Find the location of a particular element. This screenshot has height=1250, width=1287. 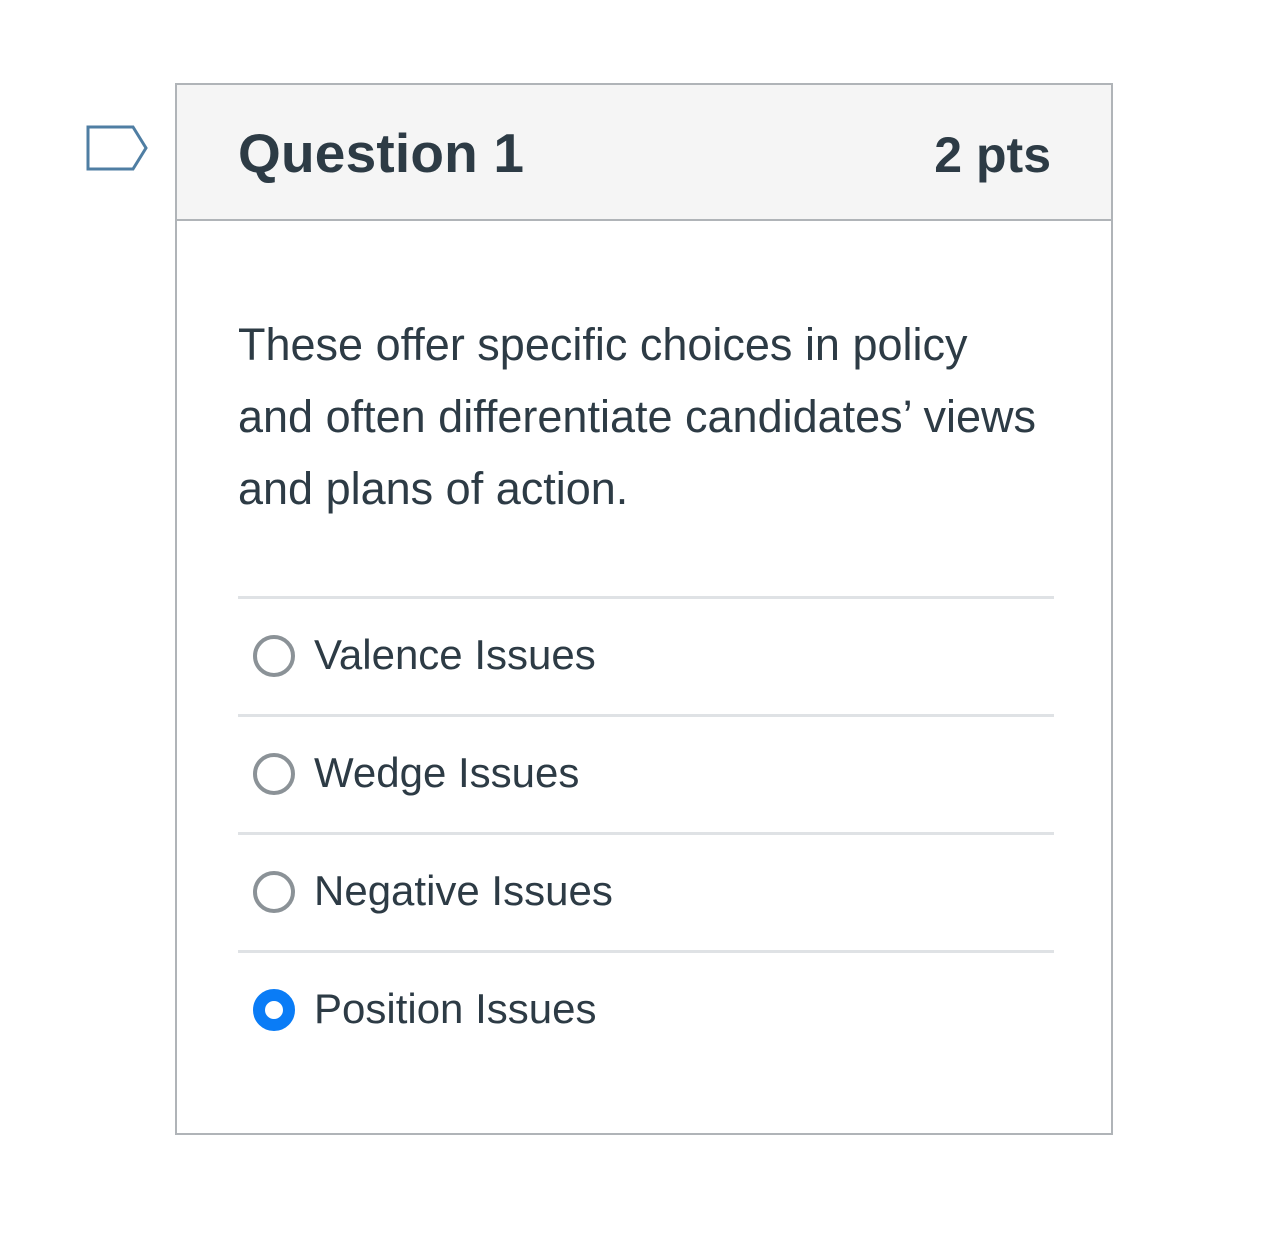

answer-option: Position Issues is located at coordinates (646, 1009).